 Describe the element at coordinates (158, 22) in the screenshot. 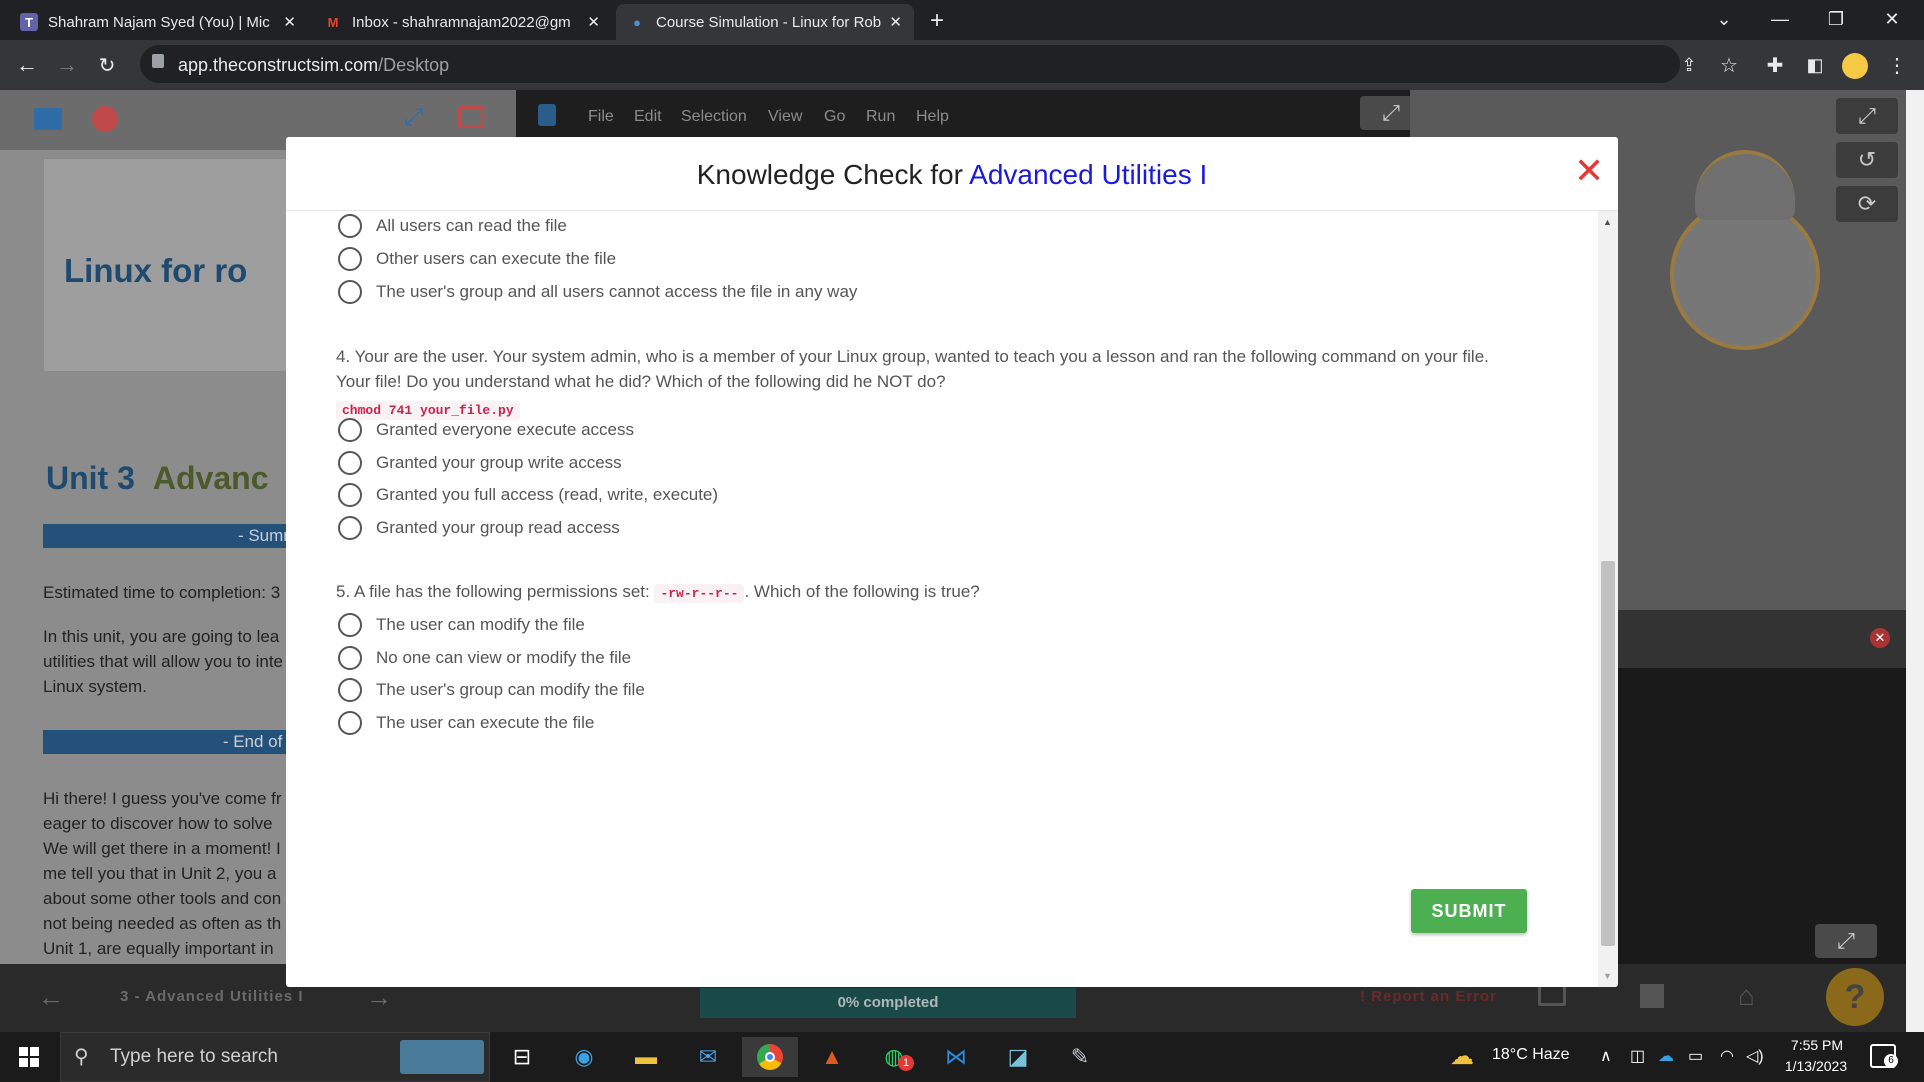

I see `tab-teams: T Shahram Najam Syed (You) | Mic ✕` at that location.